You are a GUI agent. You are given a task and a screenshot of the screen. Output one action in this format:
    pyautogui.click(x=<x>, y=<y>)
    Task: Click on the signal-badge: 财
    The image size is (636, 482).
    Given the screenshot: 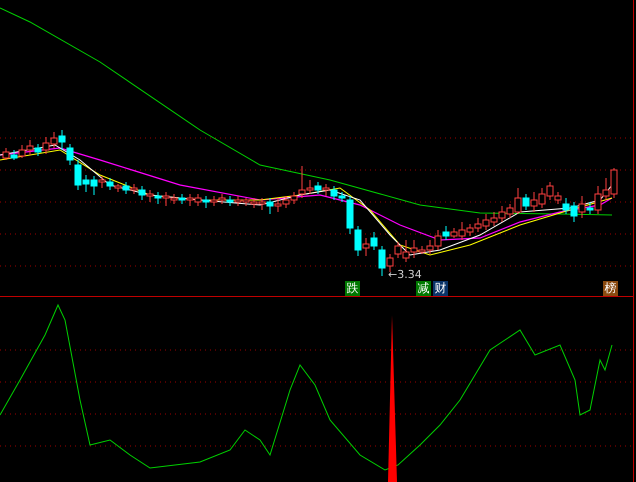 What is the action you would take?
    pyautogui.click(x=440, y=288)
    